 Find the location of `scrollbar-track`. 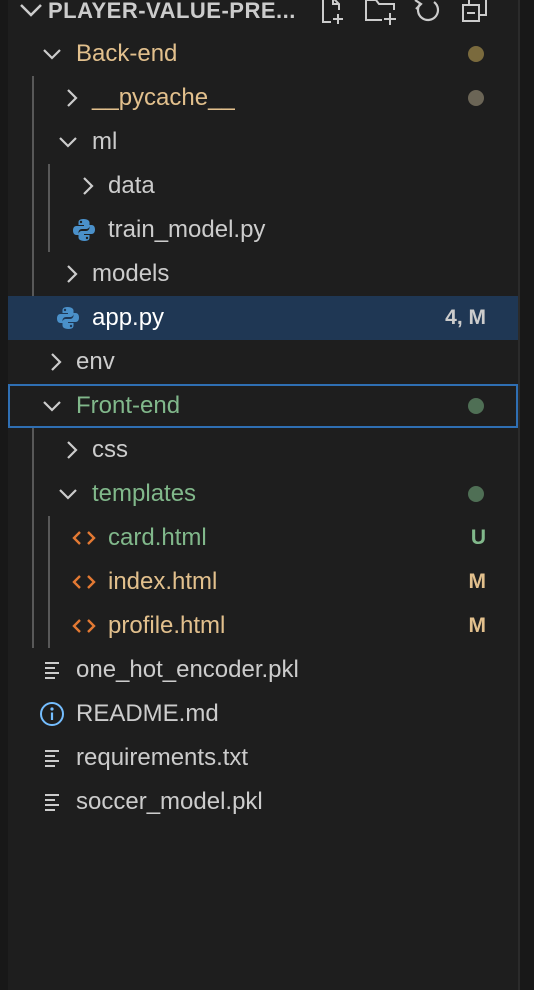

scrollbar-track is located at coordinates (526, 495).